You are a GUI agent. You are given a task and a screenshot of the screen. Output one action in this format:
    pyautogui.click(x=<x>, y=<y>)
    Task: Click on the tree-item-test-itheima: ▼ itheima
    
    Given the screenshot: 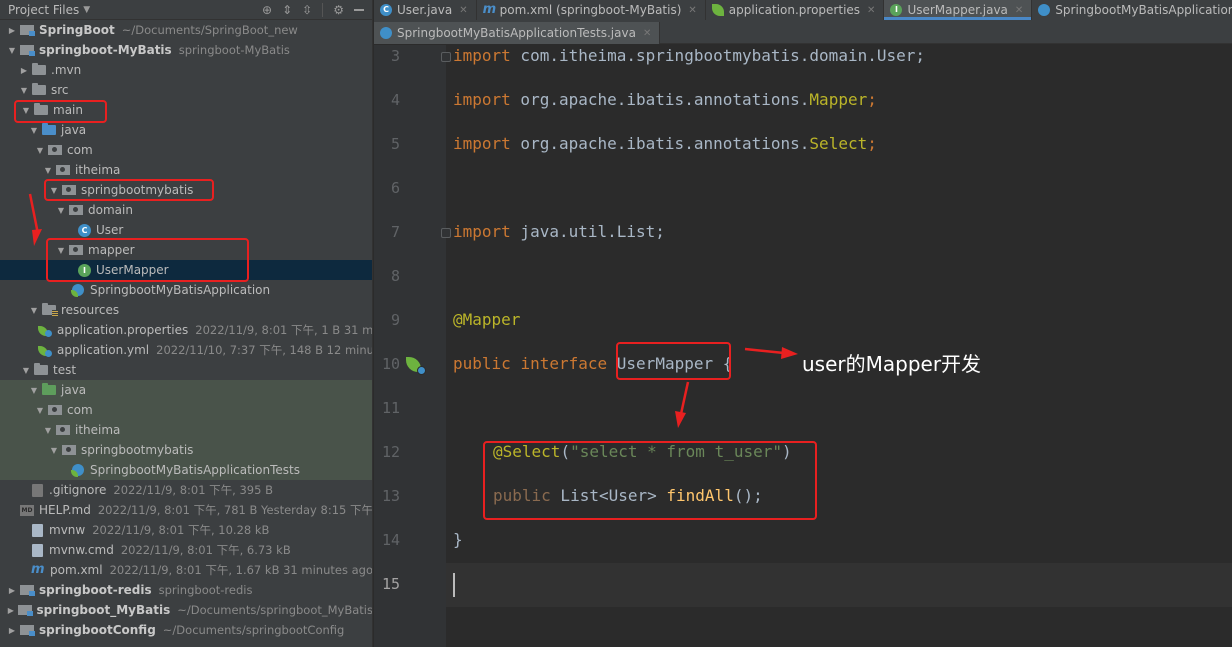 What is the action you would take?
    pyautogui.click(x=186, y=430)
    